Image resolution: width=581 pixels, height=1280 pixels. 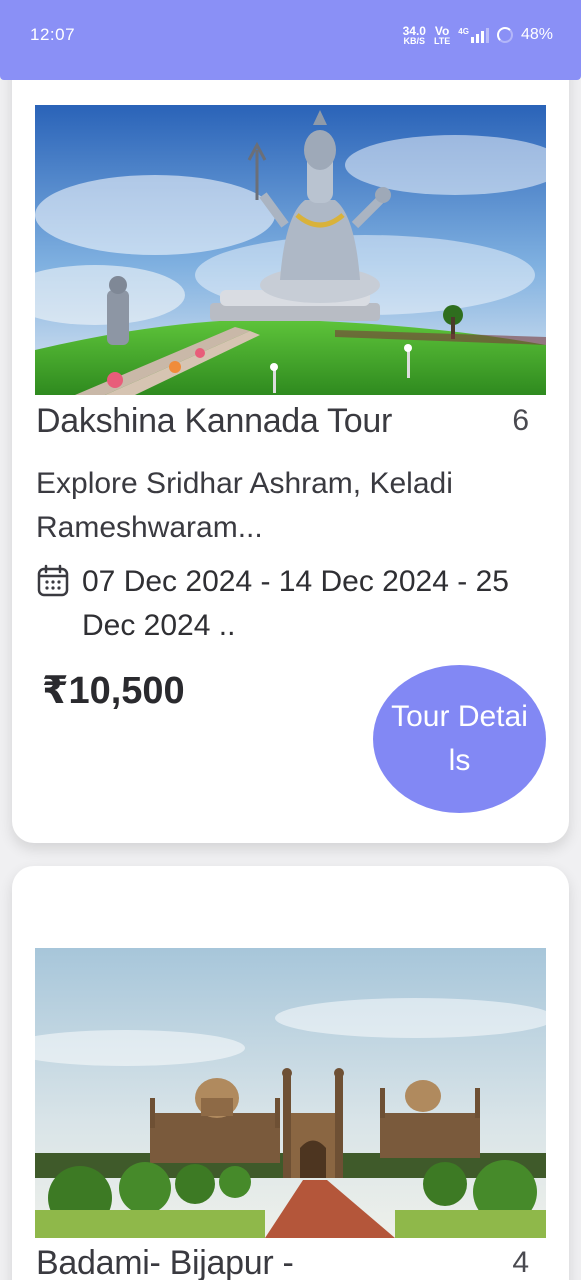 I want to click on tour-title: Dakshina Kannada Tour, so click(x=214, y=421).